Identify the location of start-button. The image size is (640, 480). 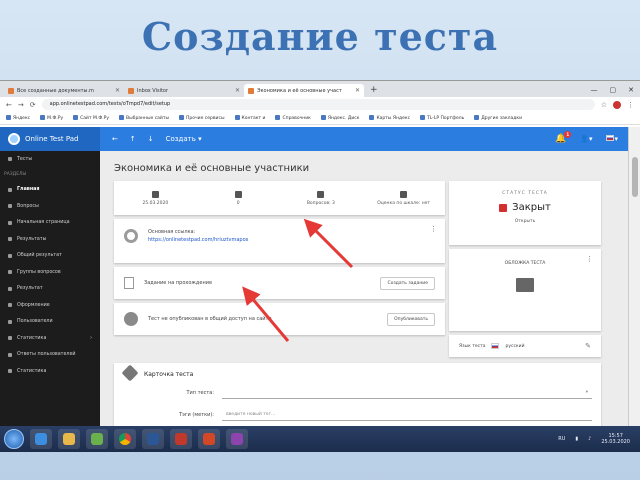
(14, 439).